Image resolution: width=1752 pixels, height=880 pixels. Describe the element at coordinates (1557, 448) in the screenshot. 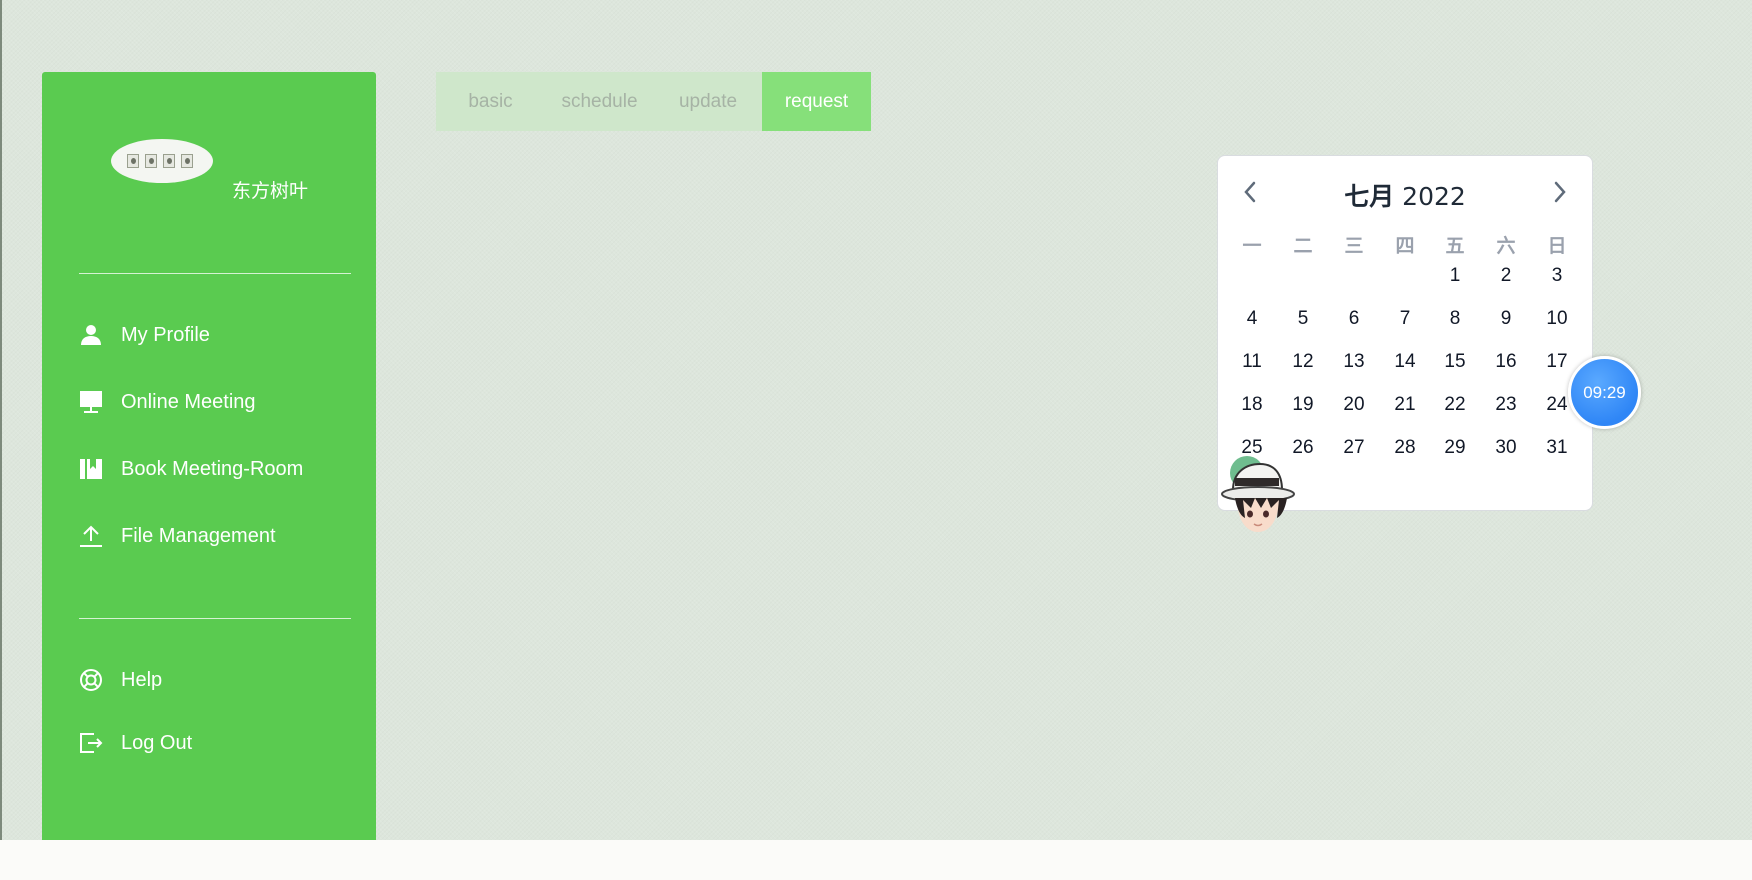

I see `calendar-day: 31` at that location.